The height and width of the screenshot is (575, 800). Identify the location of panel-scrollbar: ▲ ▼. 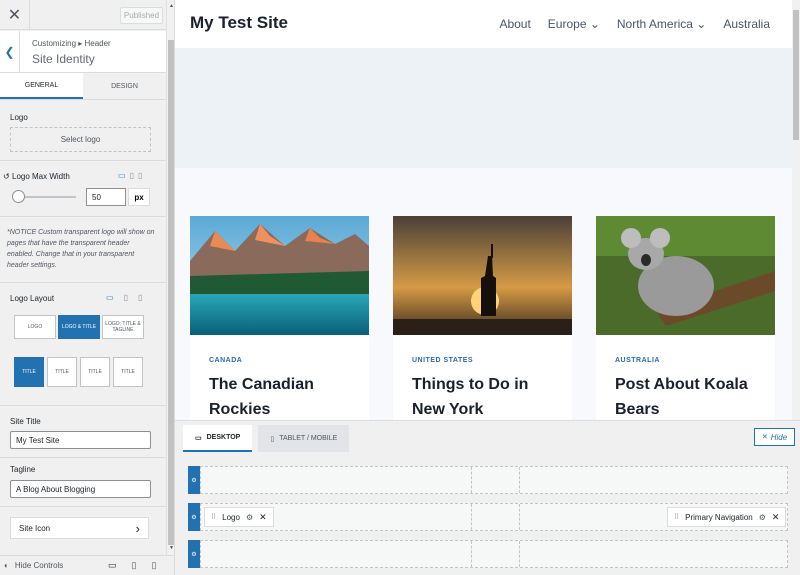
(170, 277).